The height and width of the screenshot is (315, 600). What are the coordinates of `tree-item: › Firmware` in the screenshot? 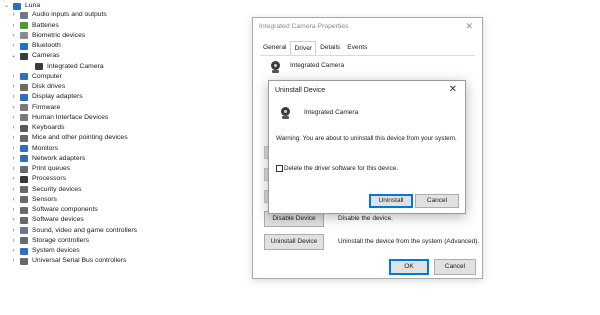 It's located at (35, 108).